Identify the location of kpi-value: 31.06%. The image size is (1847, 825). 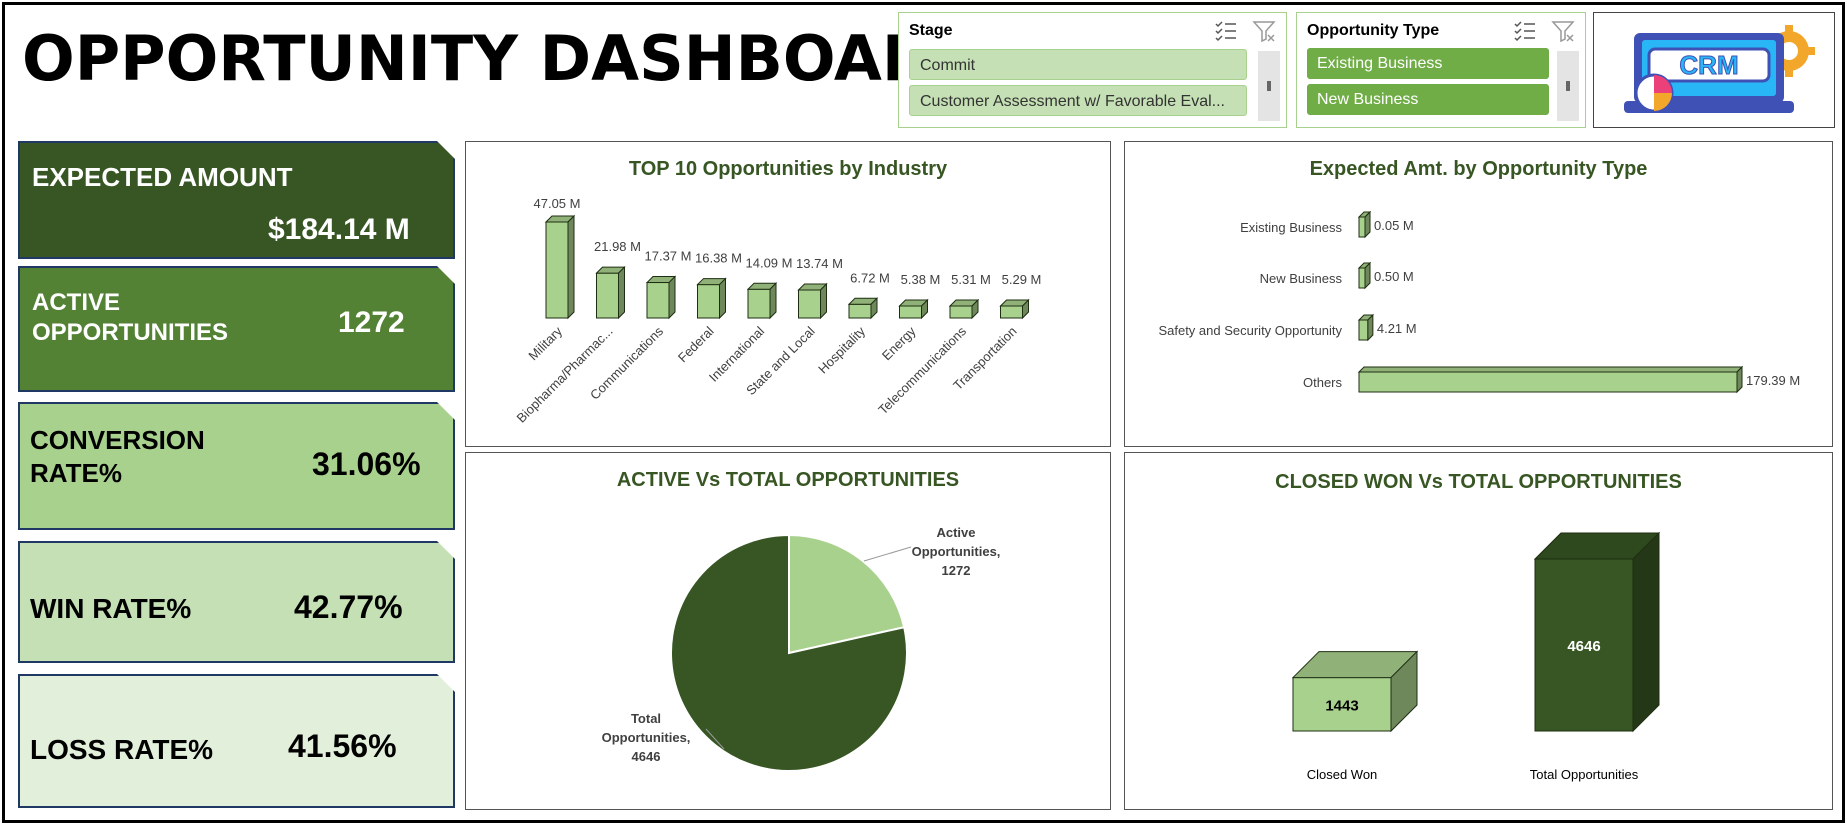
(366, 464).